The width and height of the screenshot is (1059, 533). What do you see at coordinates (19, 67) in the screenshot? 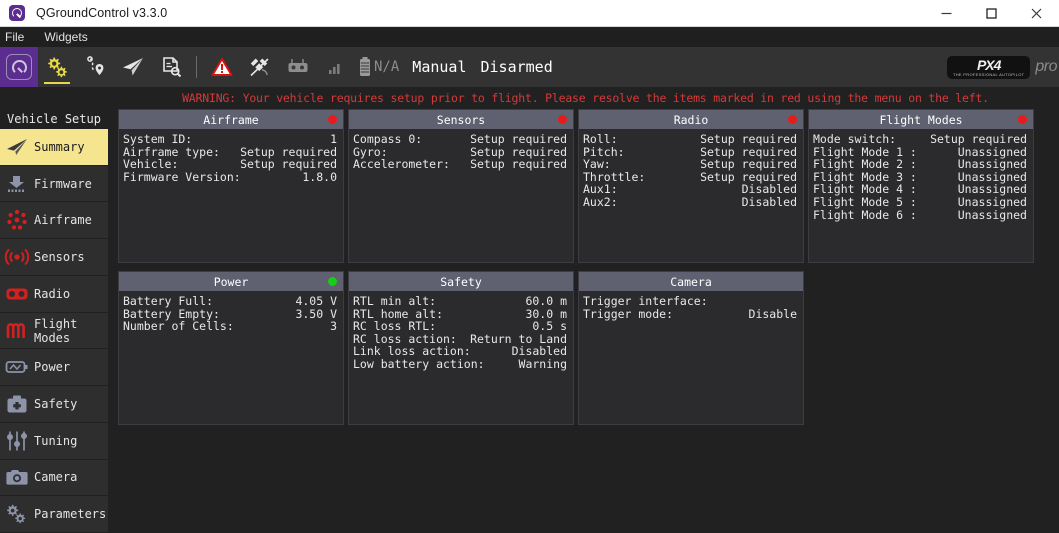
I see `toolbar-home-button` at bounding box center [19, 67].